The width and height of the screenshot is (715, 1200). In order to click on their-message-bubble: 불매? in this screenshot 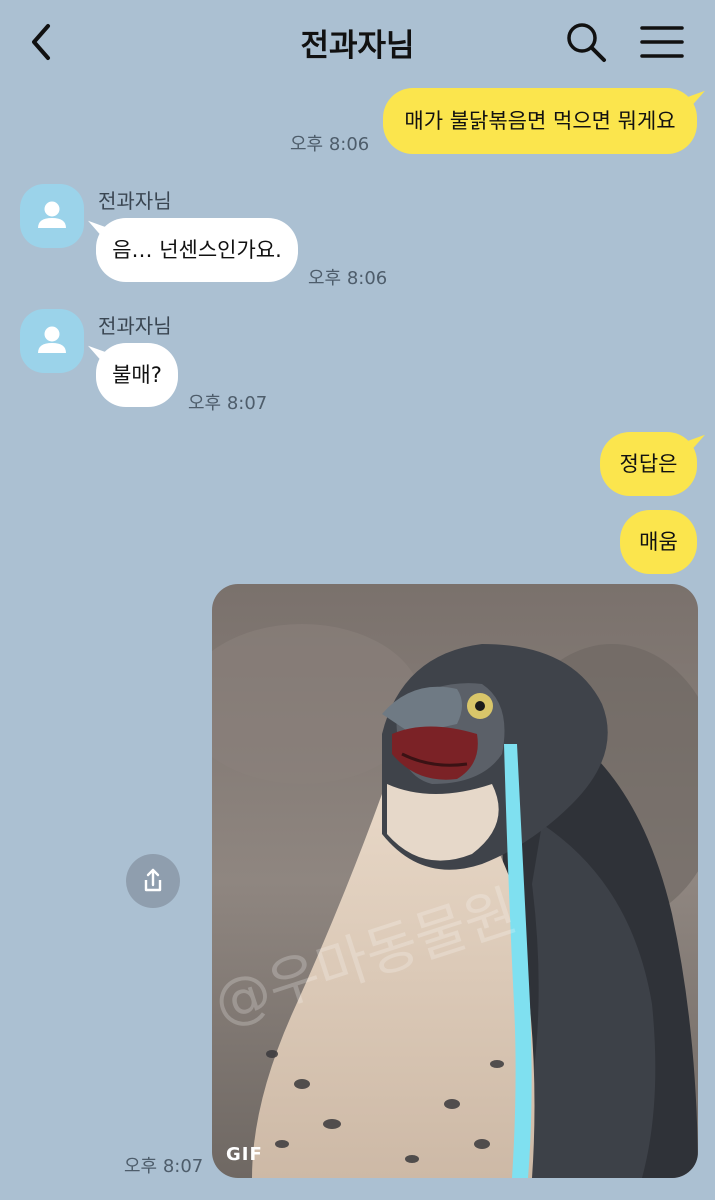, I will do `click(137, 375)`.